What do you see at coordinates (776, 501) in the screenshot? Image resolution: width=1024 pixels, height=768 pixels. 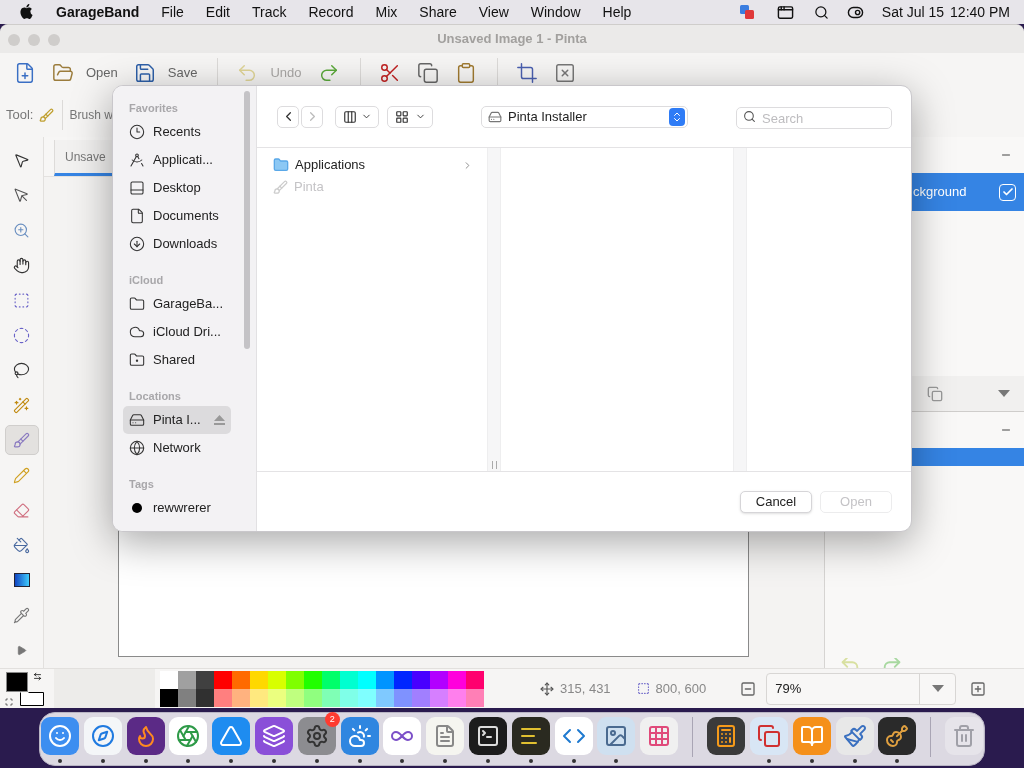 I see `dialog-button: Cancel` at bounding box center [776, 501].